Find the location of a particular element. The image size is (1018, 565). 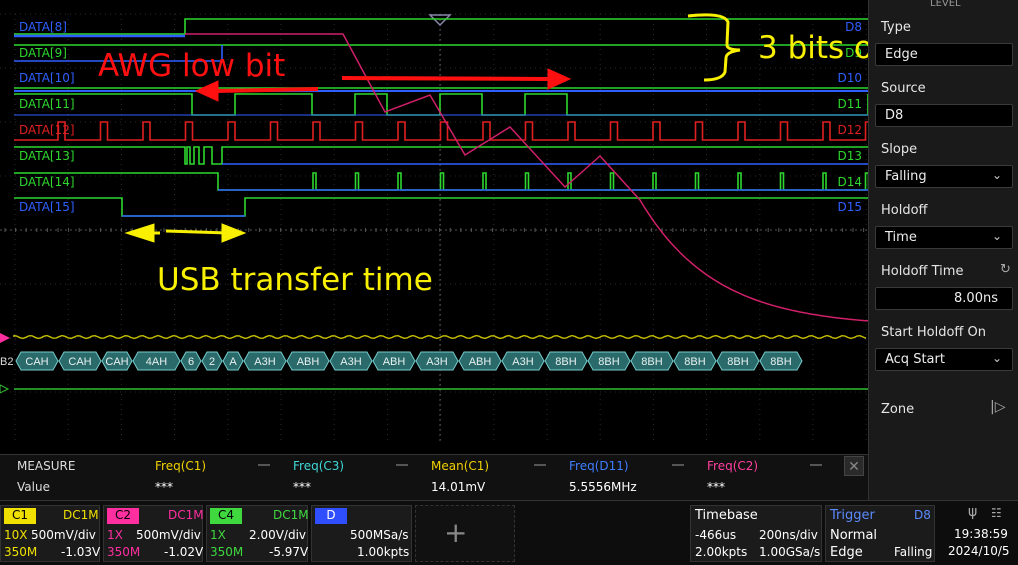

c4-tag: C4 is located at coordinates (226, 516).